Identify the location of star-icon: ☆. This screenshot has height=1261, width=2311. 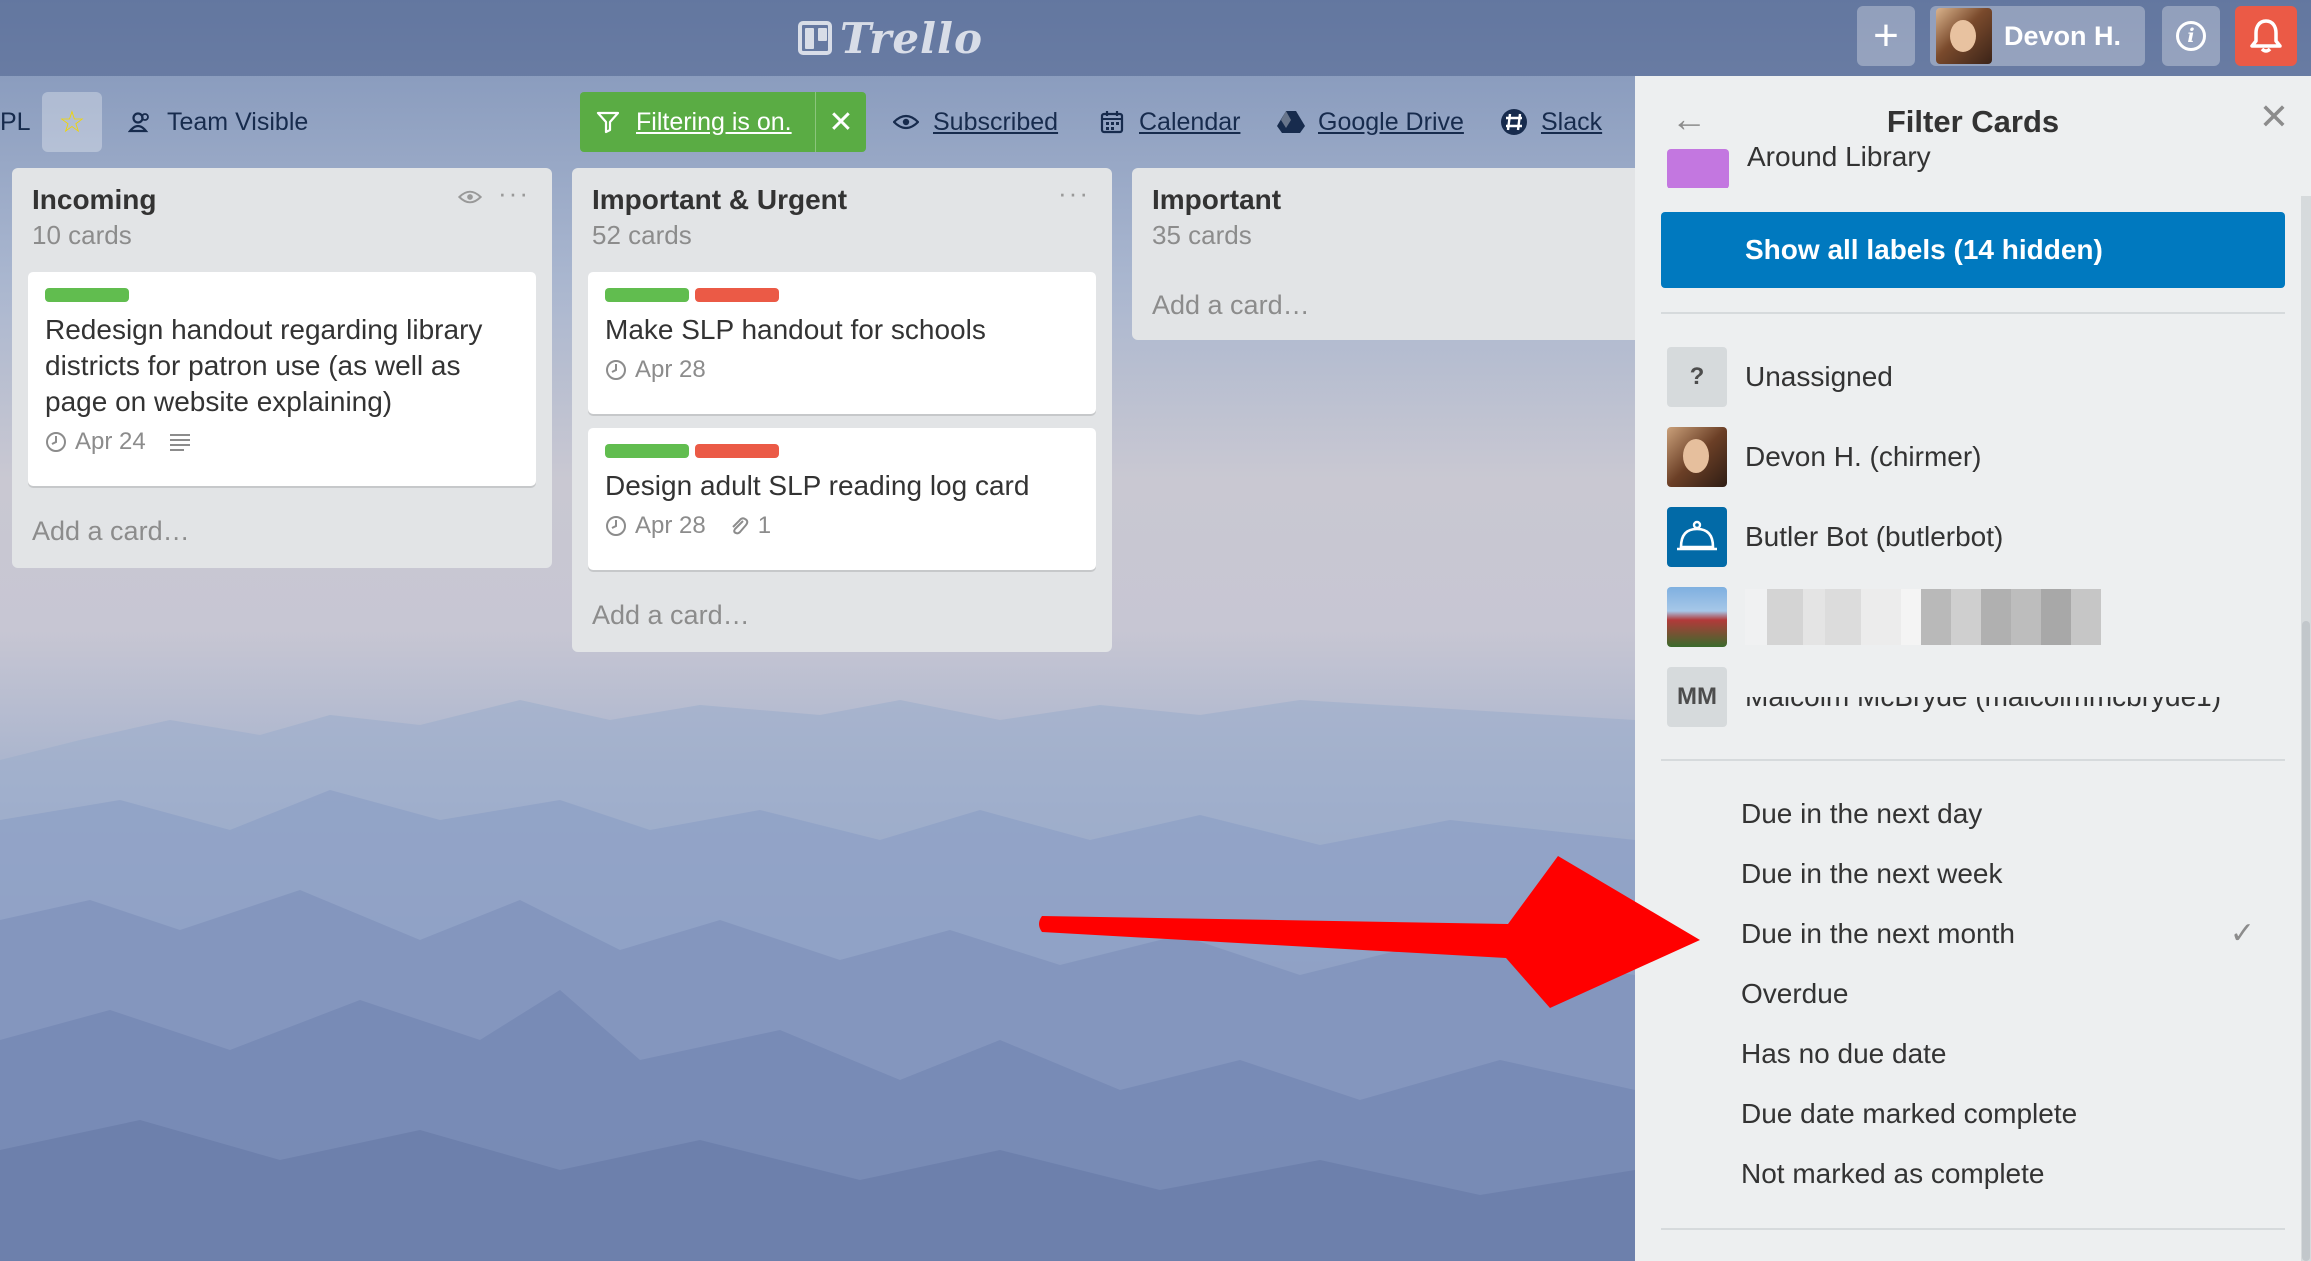
(72, 122).